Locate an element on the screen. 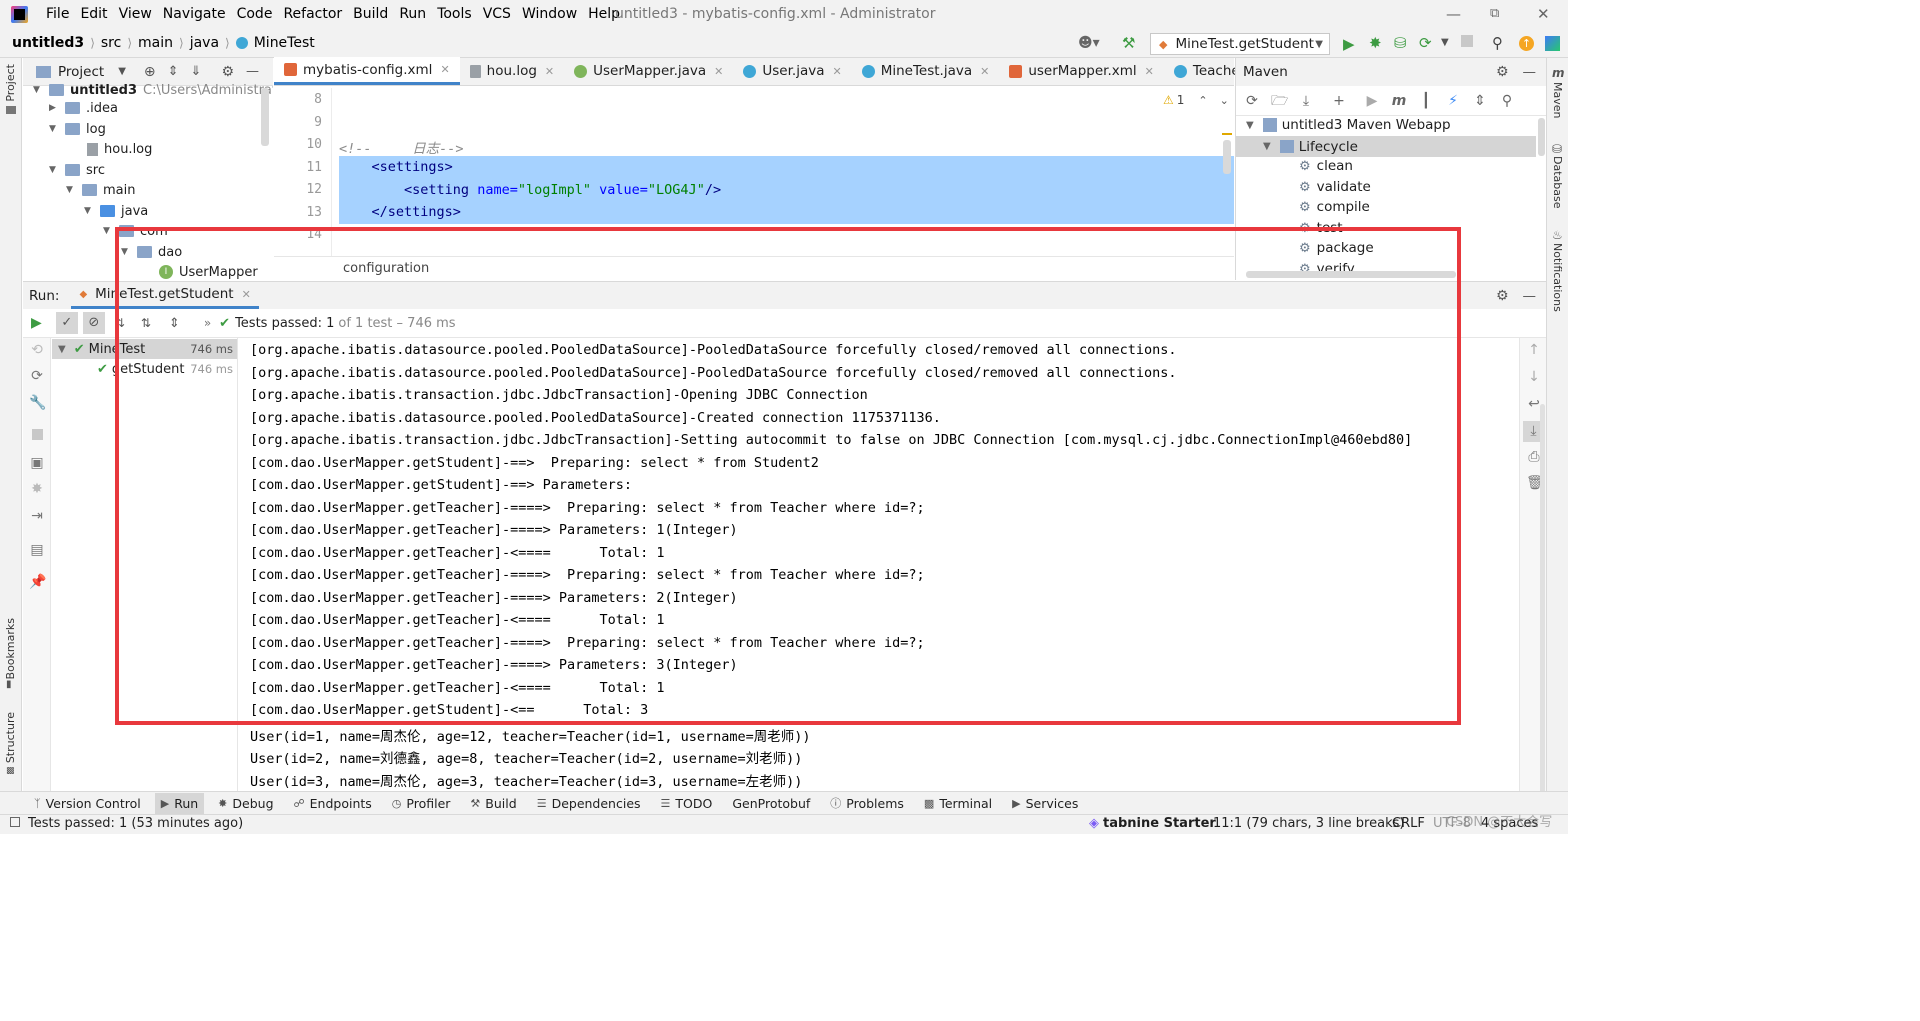 The width and height of the screenshot is (1920, 1021). tree-row-hou-log: hou.log is located at coordinates (119, 149).